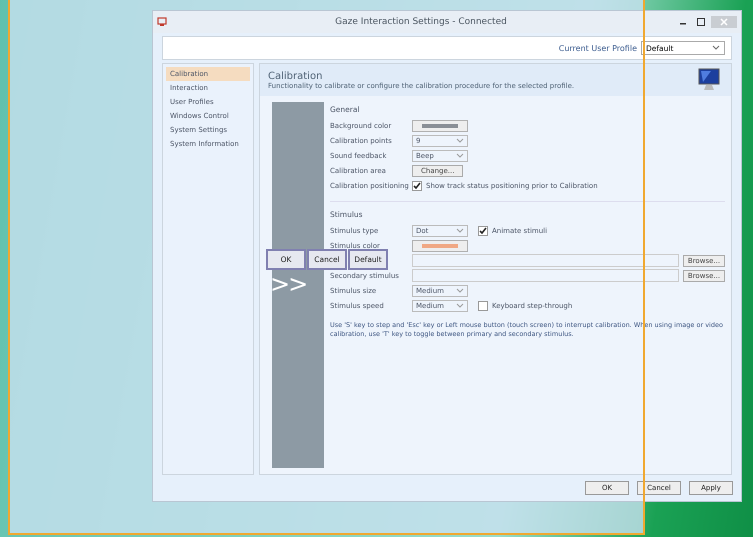 The height and width of the screenshot is (537, 753). I want to click on profile-label: Current User Profile, so click(597, 48).